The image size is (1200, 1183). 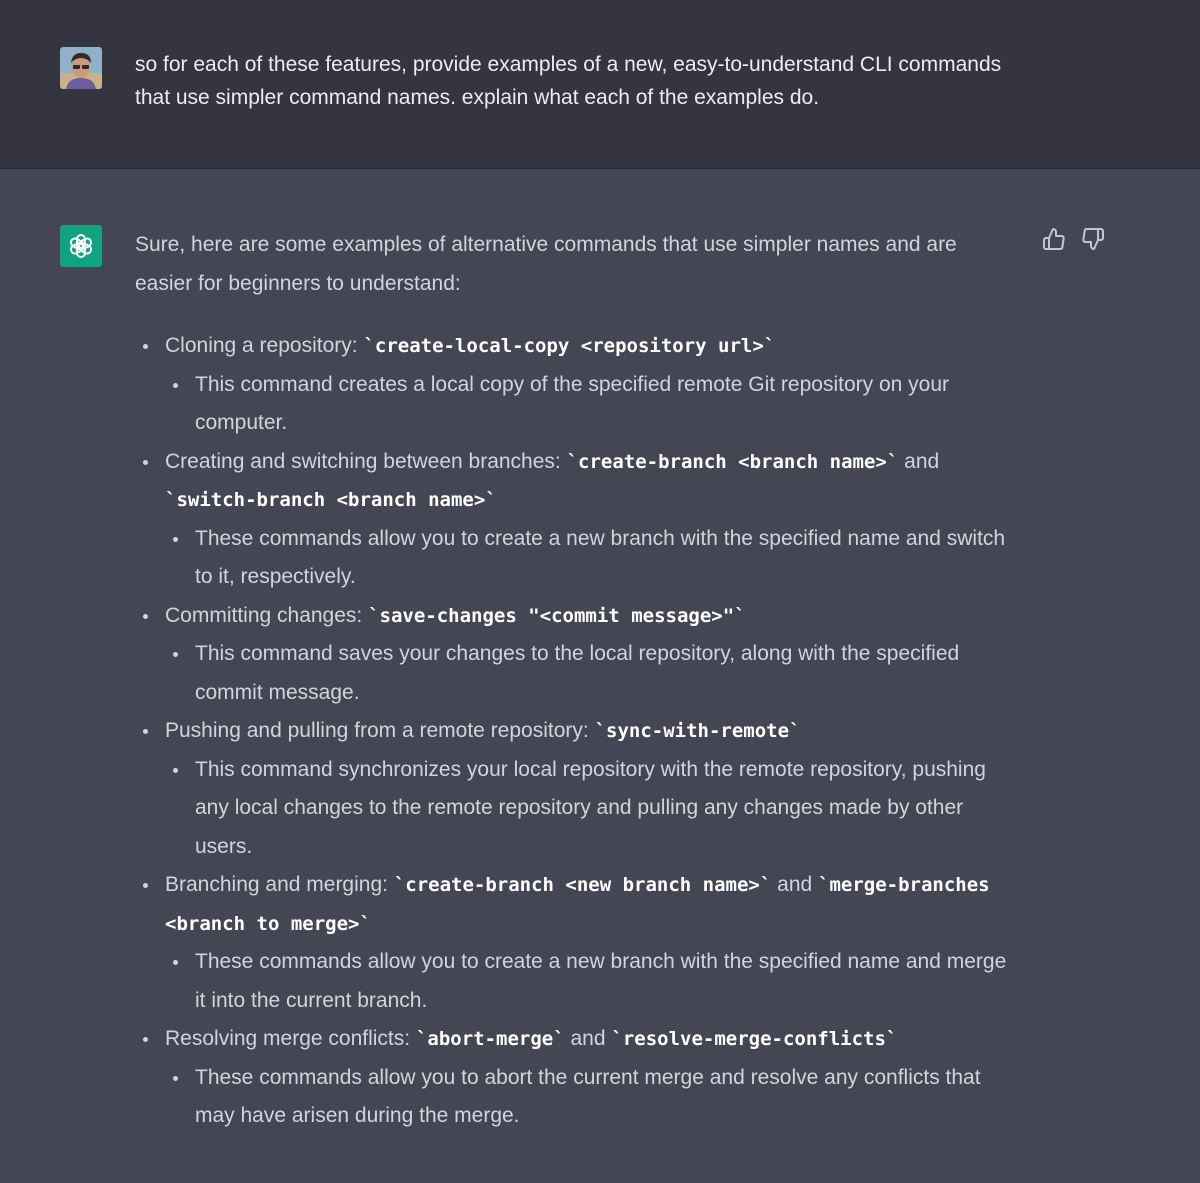 What do you see at coordinates (557, 615) in the screenshot?
I see `command-code: `save-changes "<commit message>"`` at bounding box center [557, 615].